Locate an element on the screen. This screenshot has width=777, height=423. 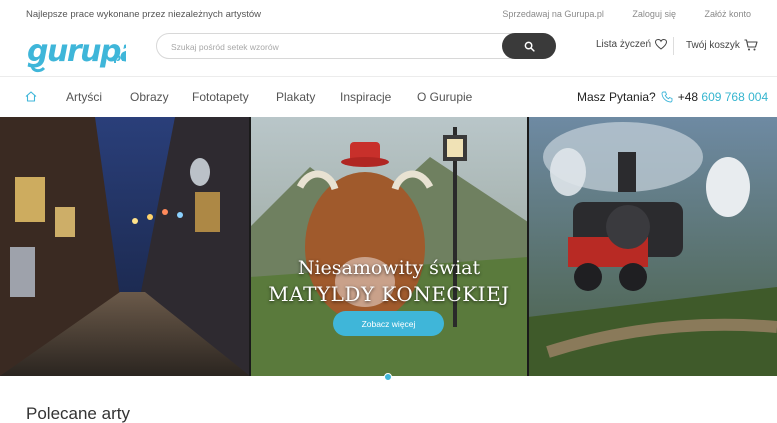
search-bar is located at coordinates (356, 46).